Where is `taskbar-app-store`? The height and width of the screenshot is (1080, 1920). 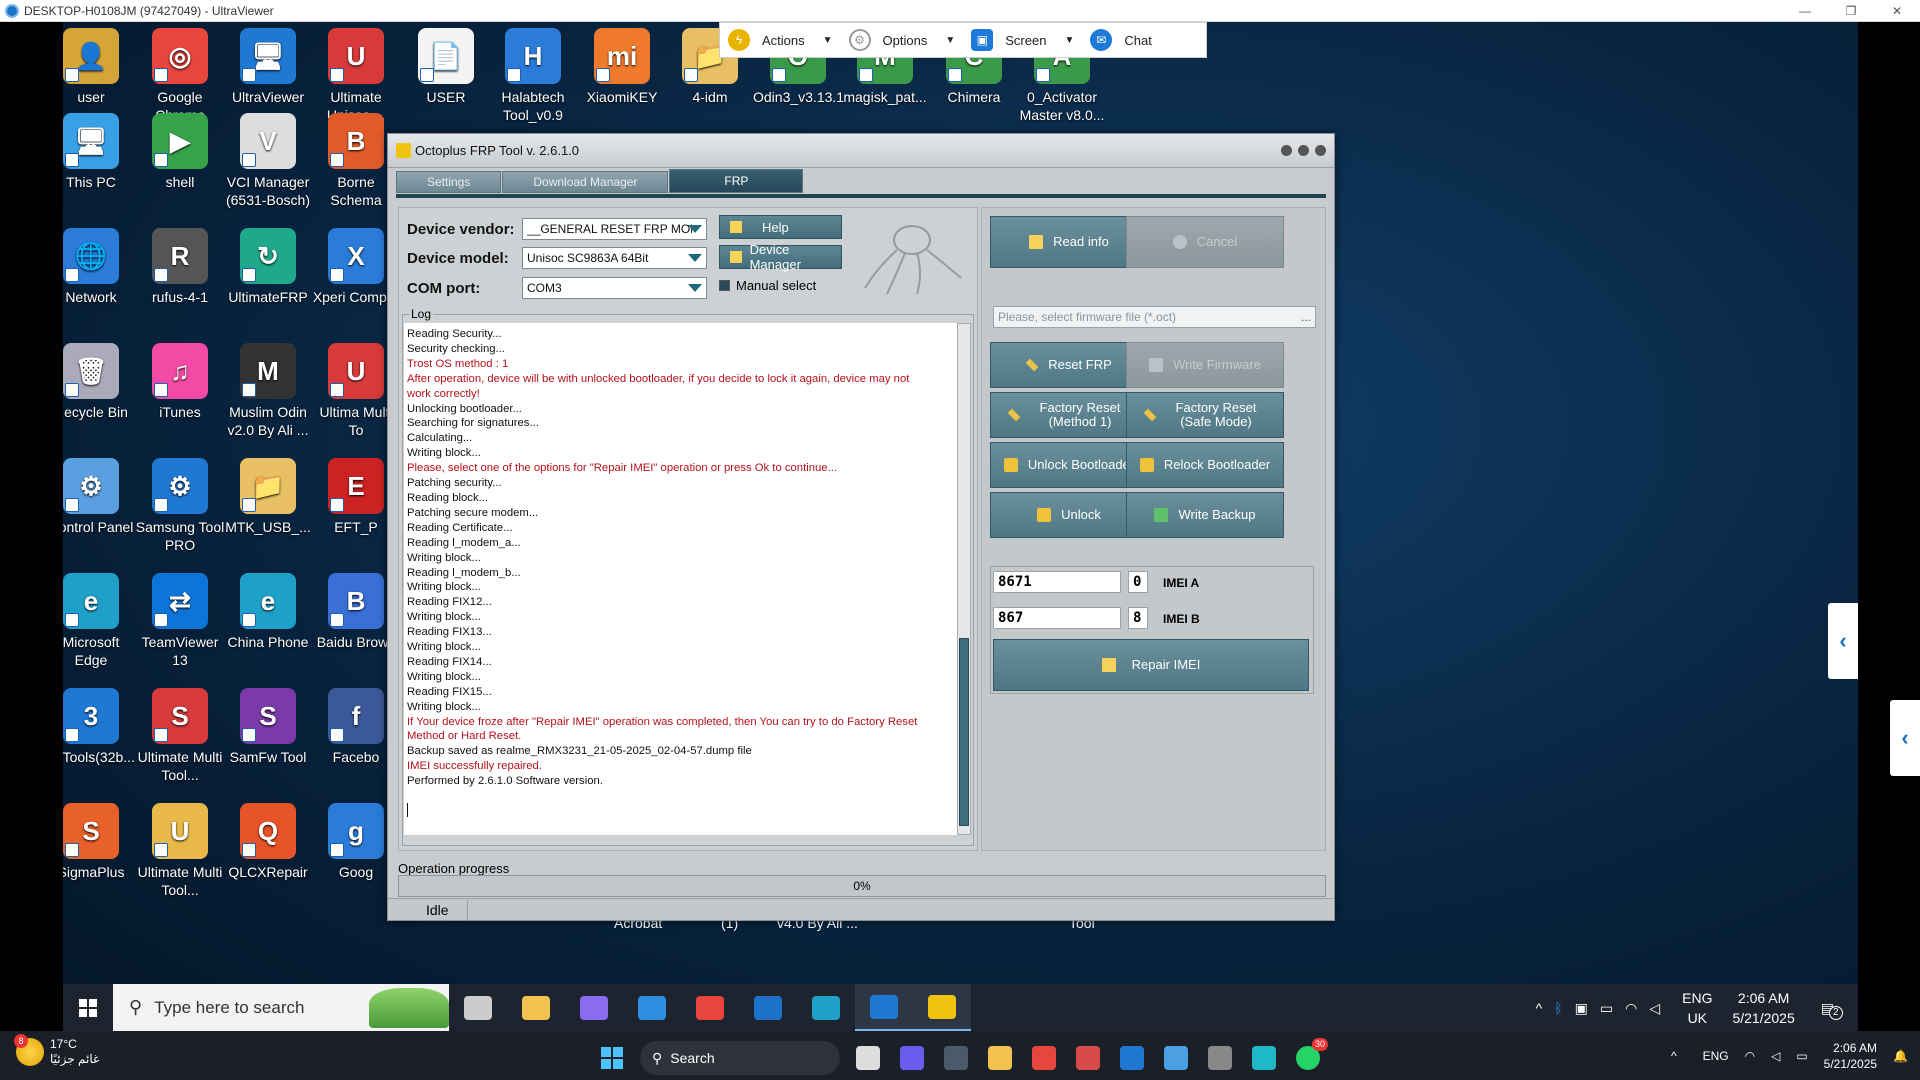
taskbar-app-store is located at coordinates (652, 1007).